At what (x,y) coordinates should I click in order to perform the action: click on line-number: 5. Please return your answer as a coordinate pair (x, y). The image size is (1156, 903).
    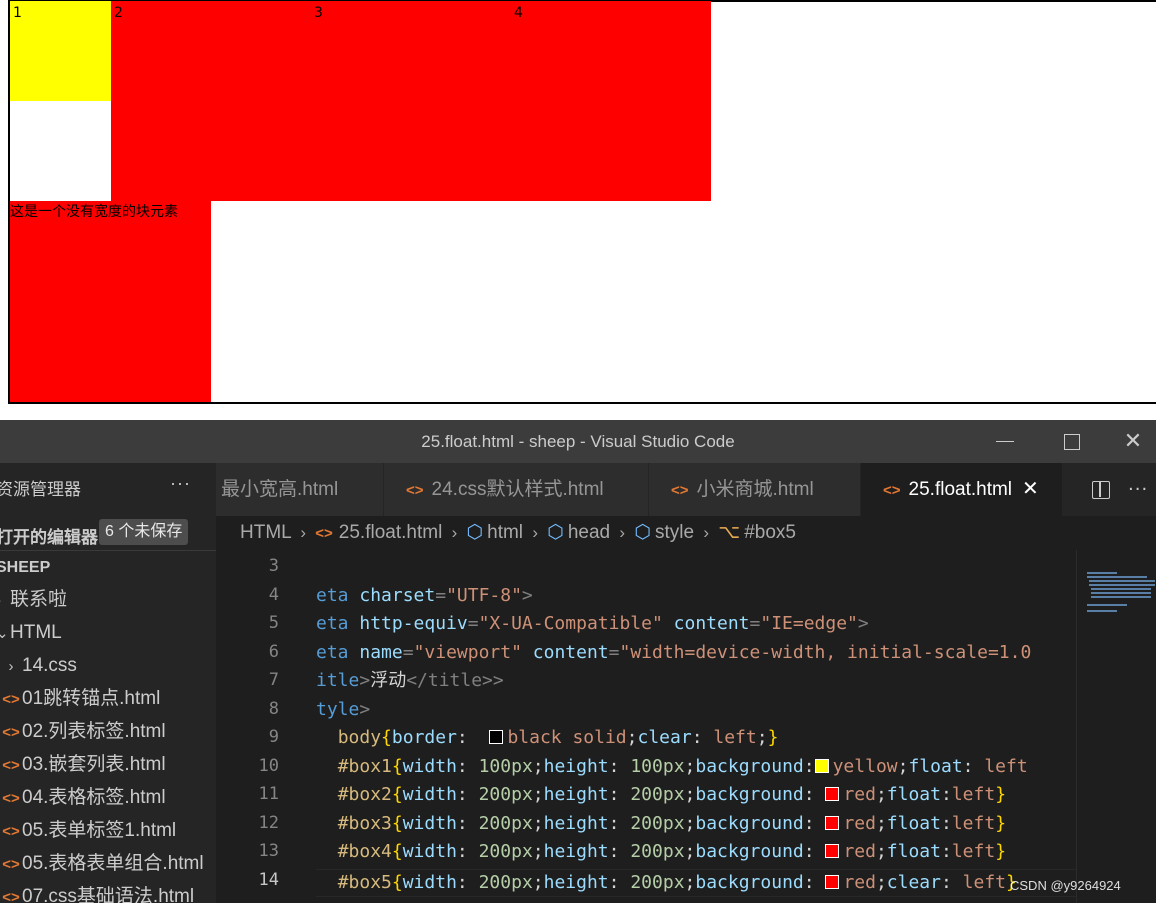
    Looking at the image, I should click on (273, 623).